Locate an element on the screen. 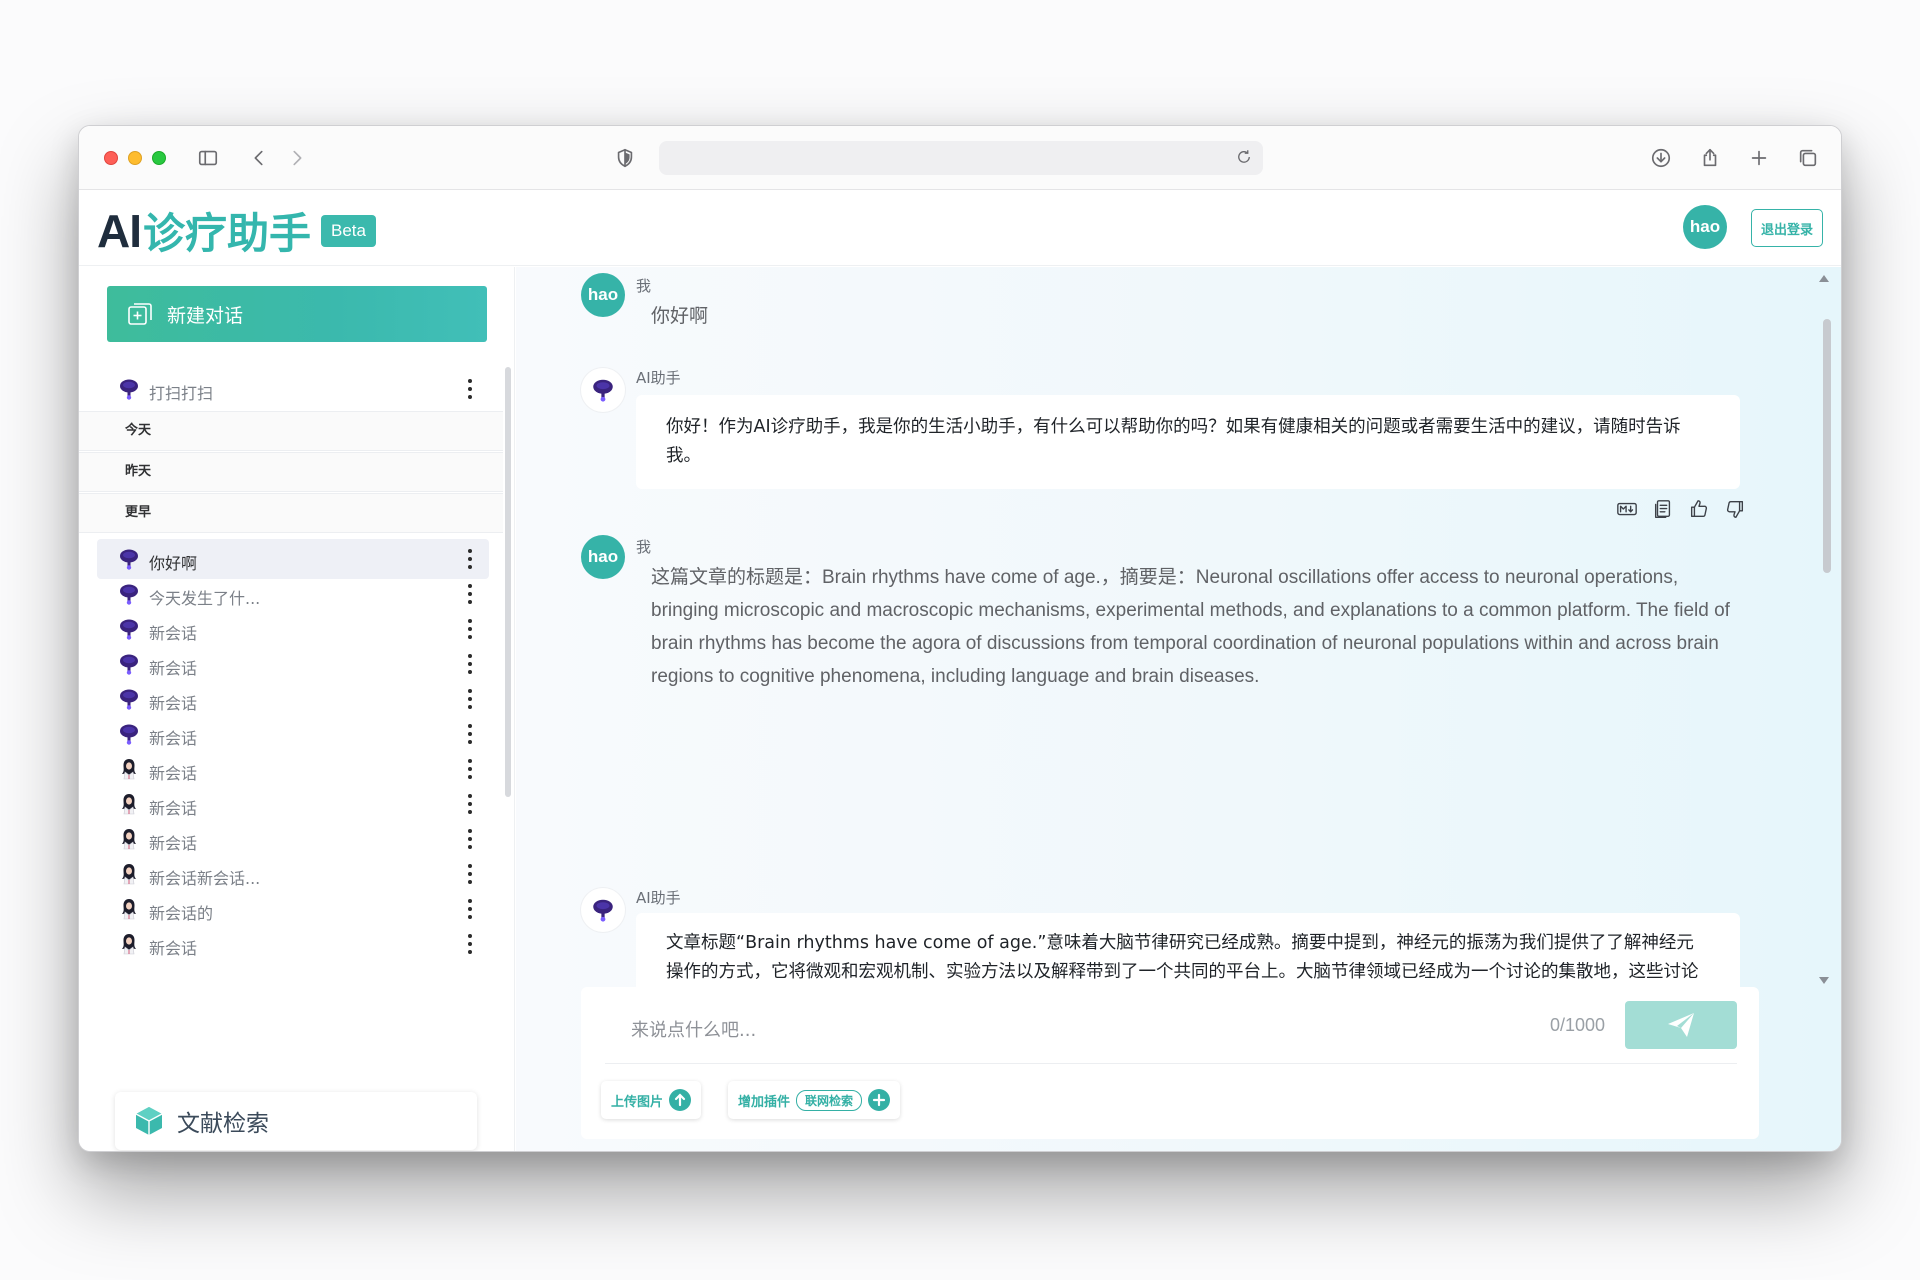 This screenshot has height=1280, width=1920. group-header-today: 今天 is located at coordinates (291, 431).